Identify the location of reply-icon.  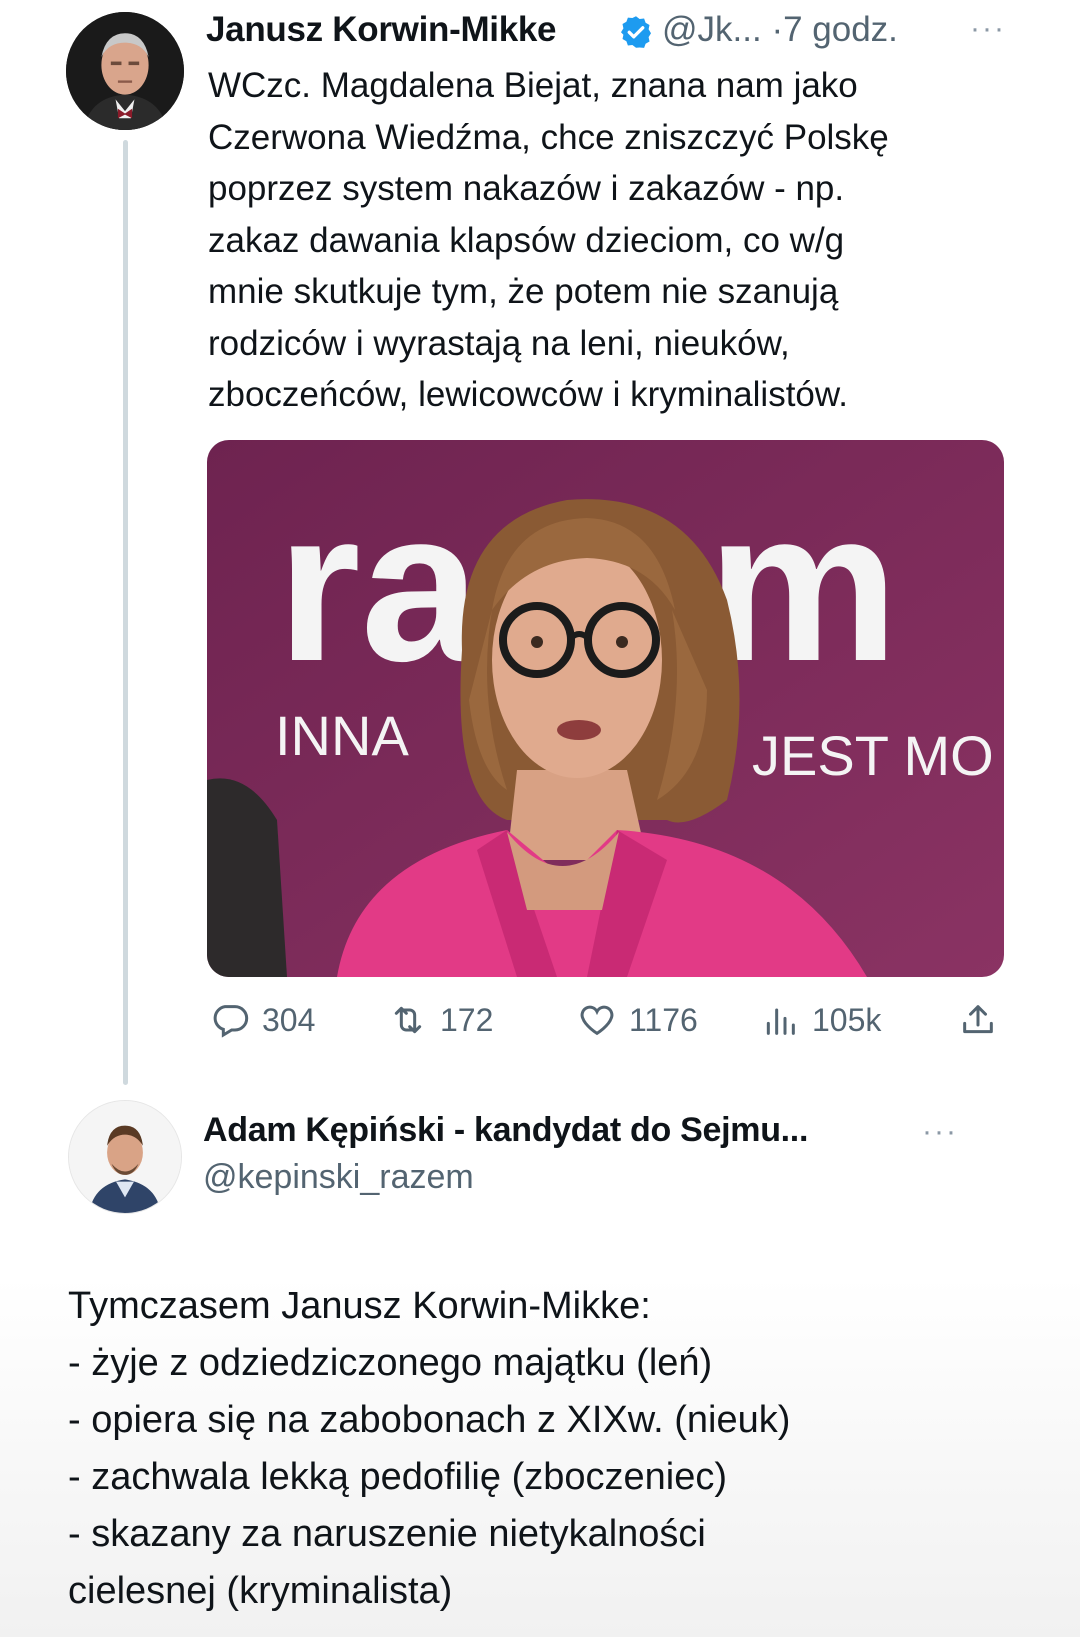
(231, 1021).